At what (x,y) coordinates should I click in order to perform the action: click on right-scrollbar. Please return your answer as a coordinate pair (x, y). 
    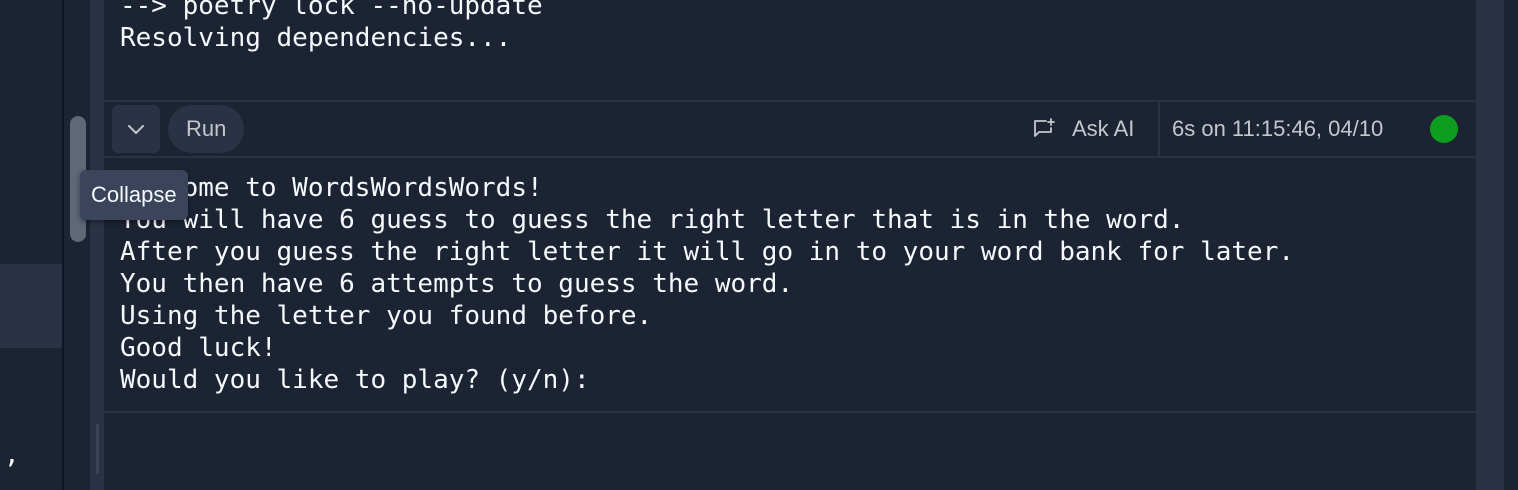
    Looking at the image, I should click on (1490, 245).